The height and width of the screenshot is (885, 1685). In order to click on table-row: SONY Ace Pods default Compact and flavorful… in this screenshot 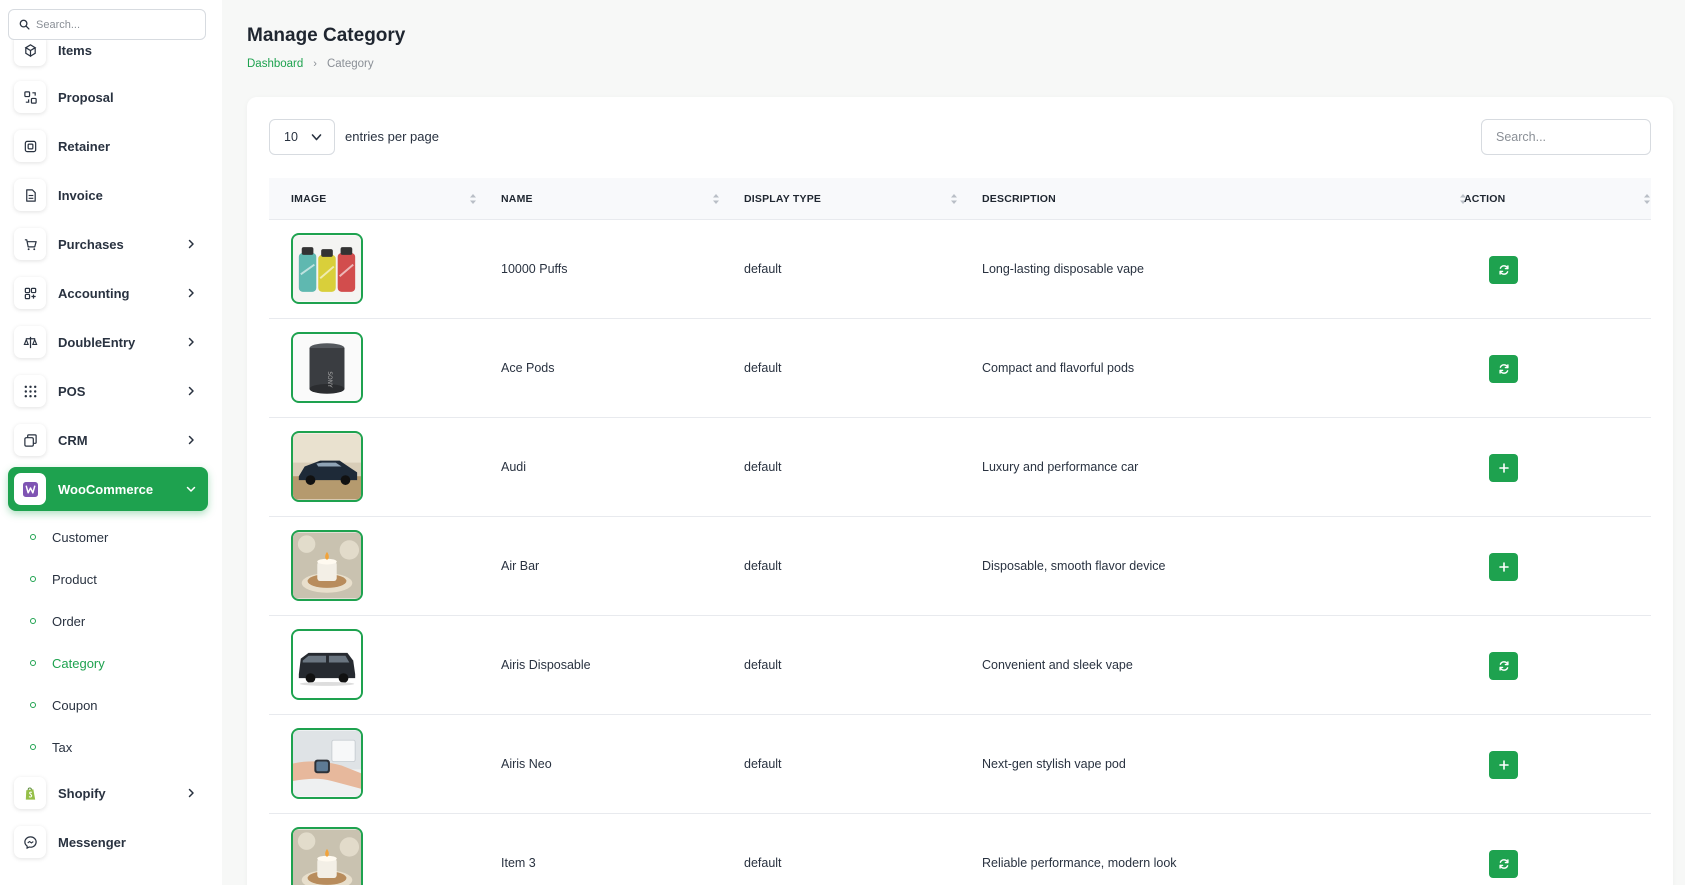, I will do `click(960, 368)`.